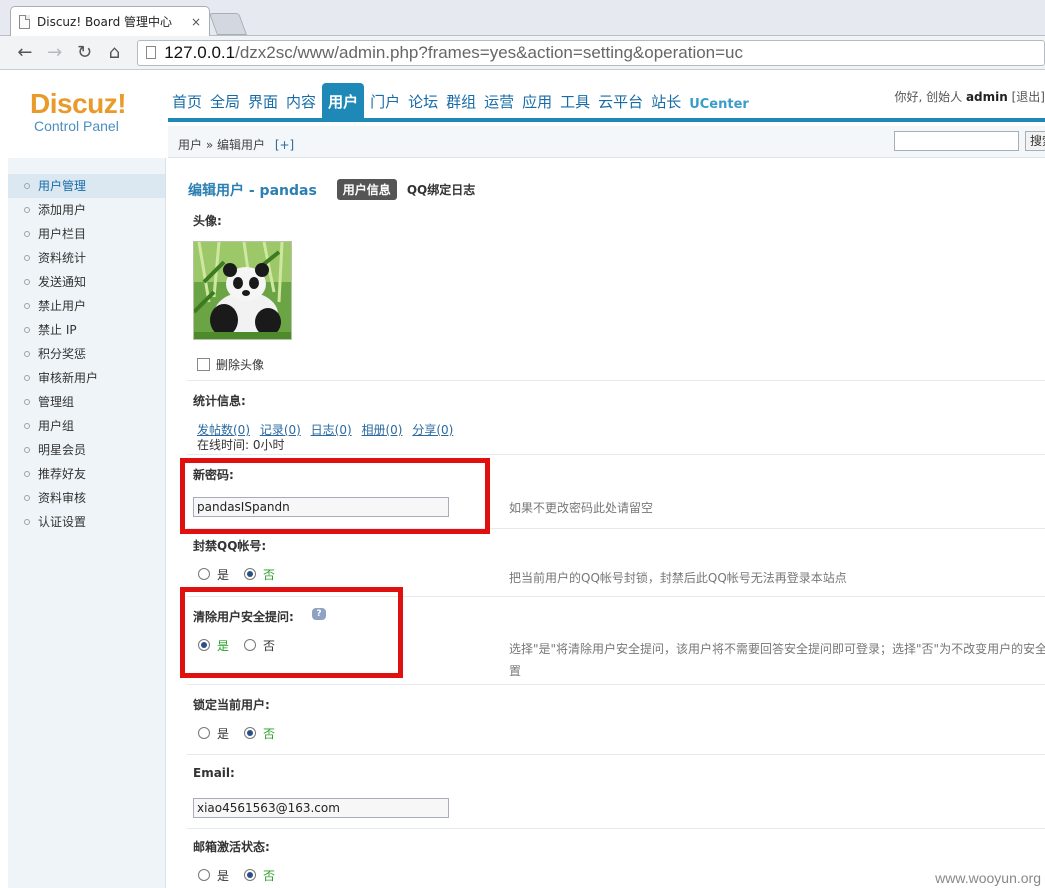 This screenshot has width=1045, height=888. What do you see at coordinates (1028, 97) in the screenshot?
I see `logout-link: [退出]` at bounding box center [1028, 97].